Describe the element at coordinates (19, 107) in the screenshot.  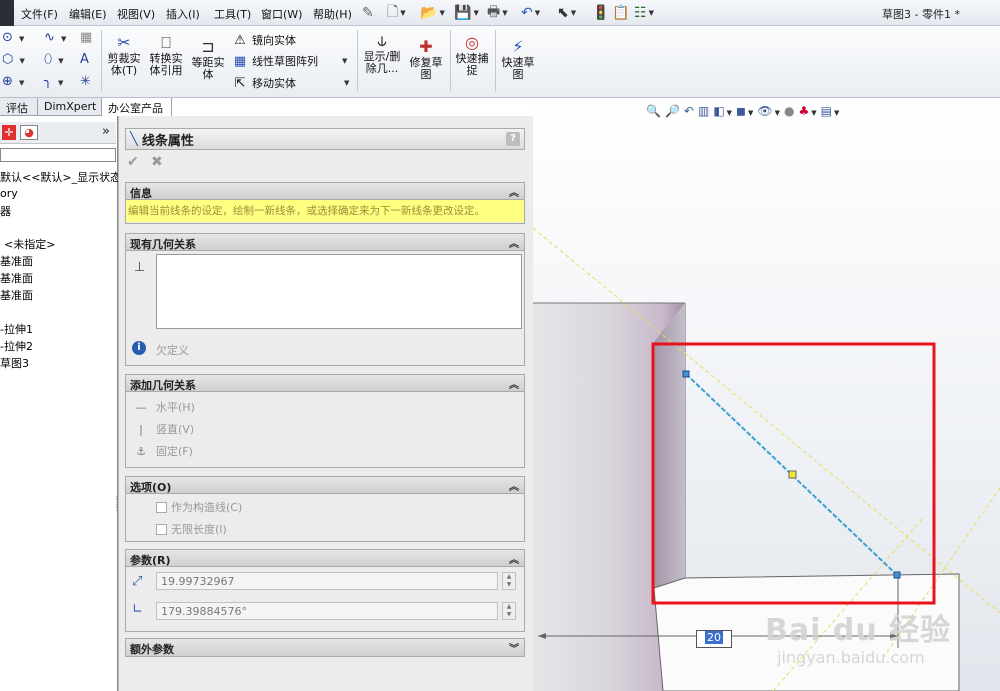
I see `tab-evaluate: 评估` at that location.